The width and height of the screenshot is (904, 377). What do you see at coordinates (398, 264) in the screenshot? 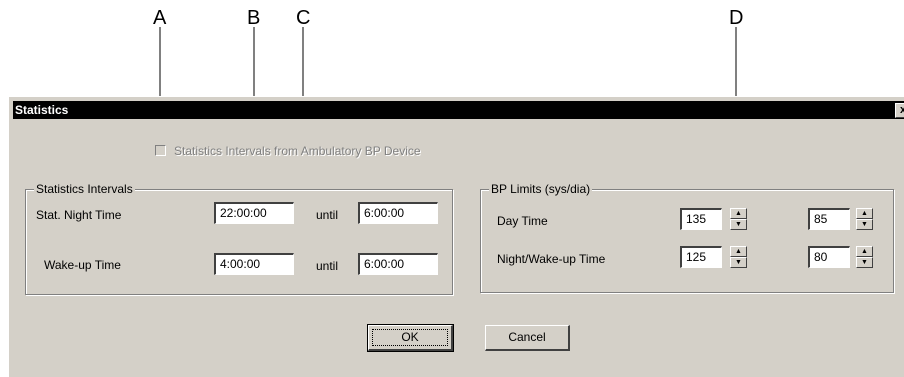
I see `wakeup-end-field: 6:00:00` at bounding box center [398, 264].